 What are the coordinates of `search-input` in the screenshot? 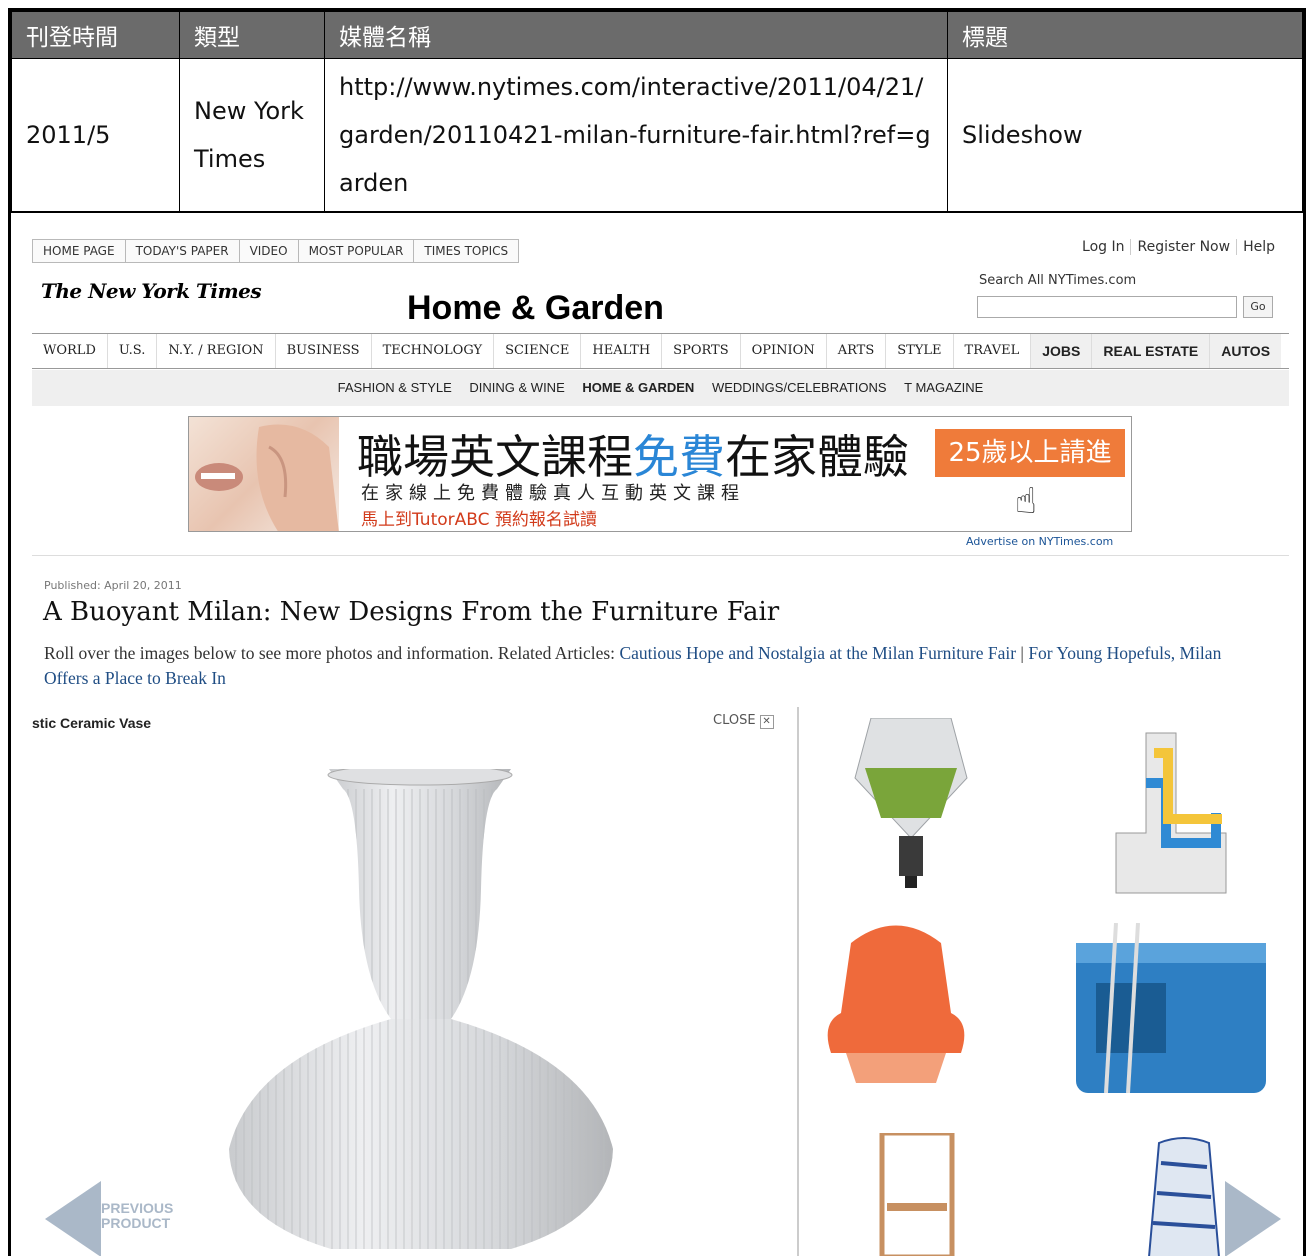 It's located at (1107, 307).